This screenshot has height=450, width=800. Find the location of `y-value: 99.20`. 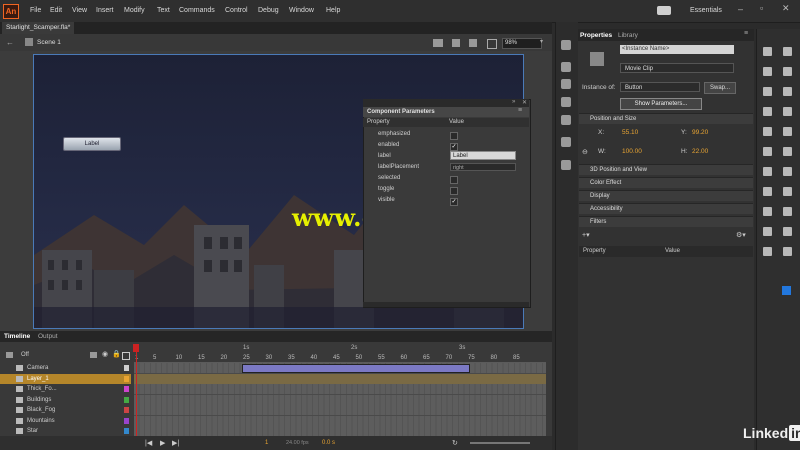

y-value: 99.20 is located at coordinates (700, 132).